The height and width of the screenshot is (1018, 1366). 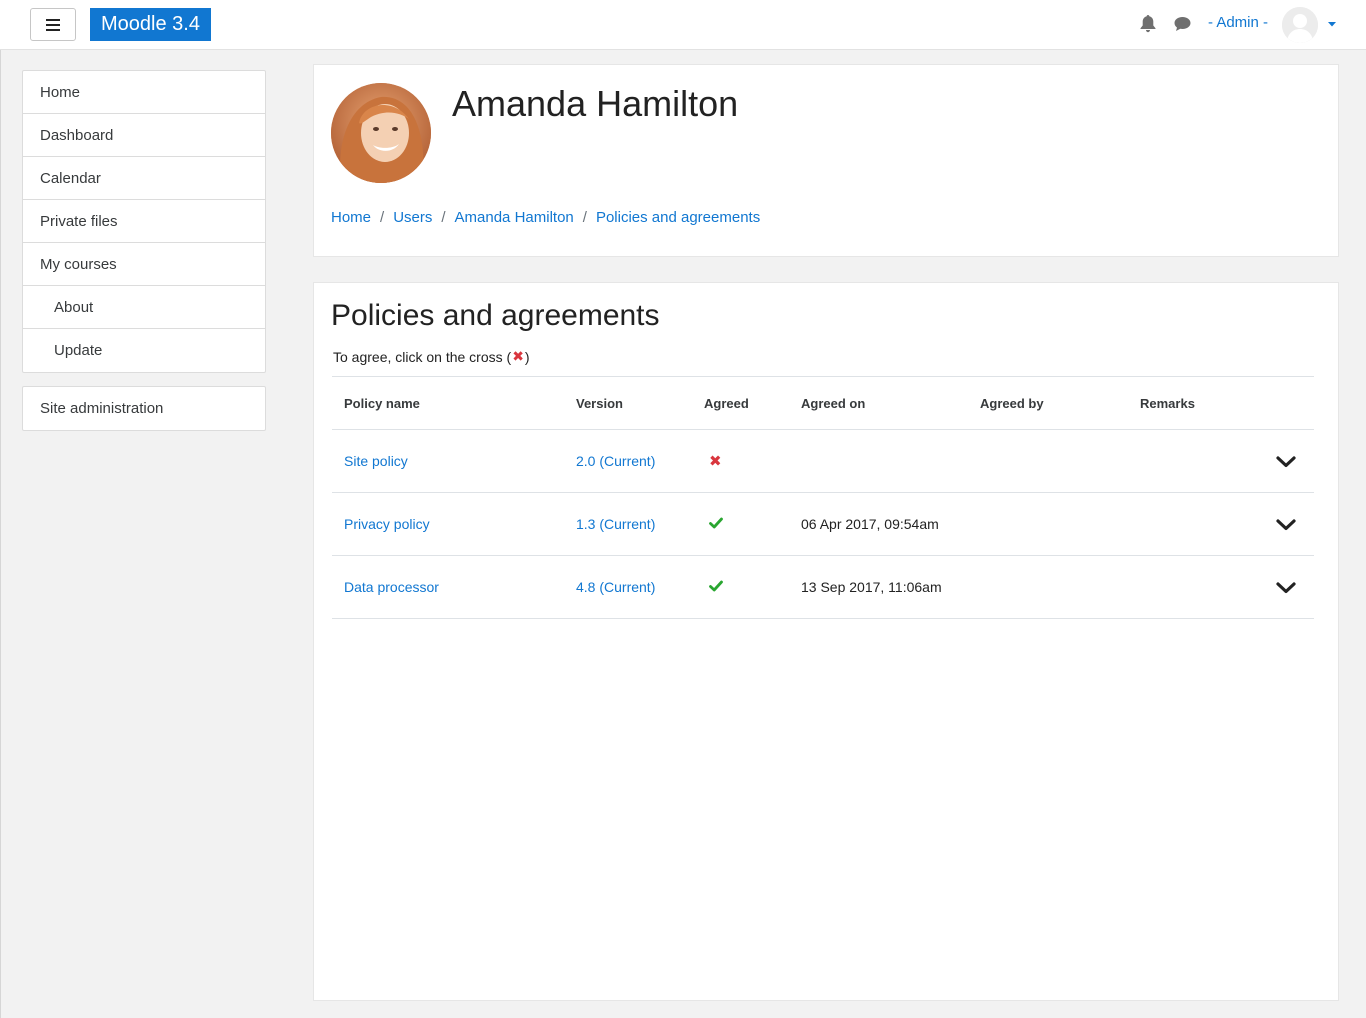 What do you see at coordinates (448, 524) in the screenshot?
I see `policy-name-cell: Privacy policy` at bounding box center [448, 524].